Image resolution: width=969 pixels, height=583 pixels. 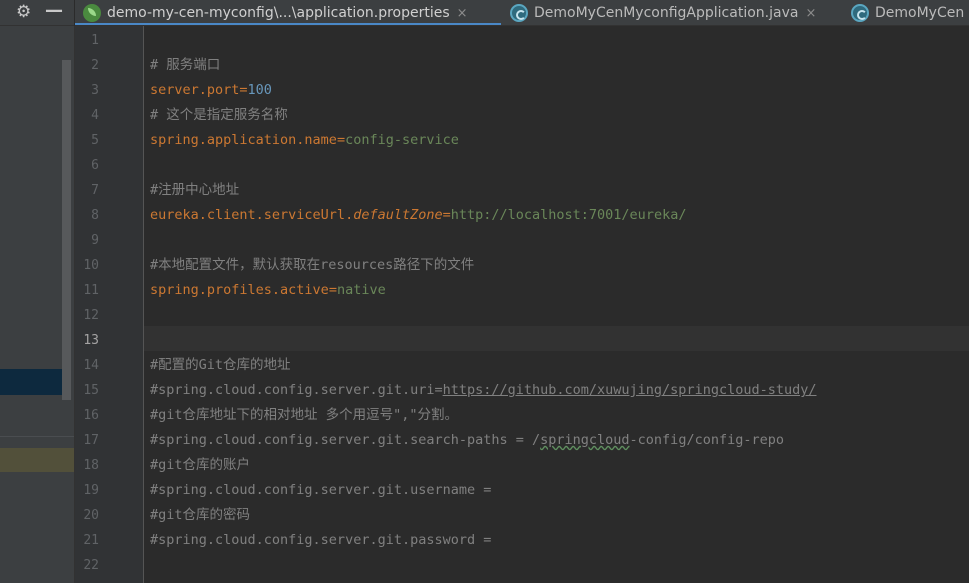 What do you see at coordinates (37, 436) in the screenshot?
I see `panel-divider` at bounding box center [37, 436].